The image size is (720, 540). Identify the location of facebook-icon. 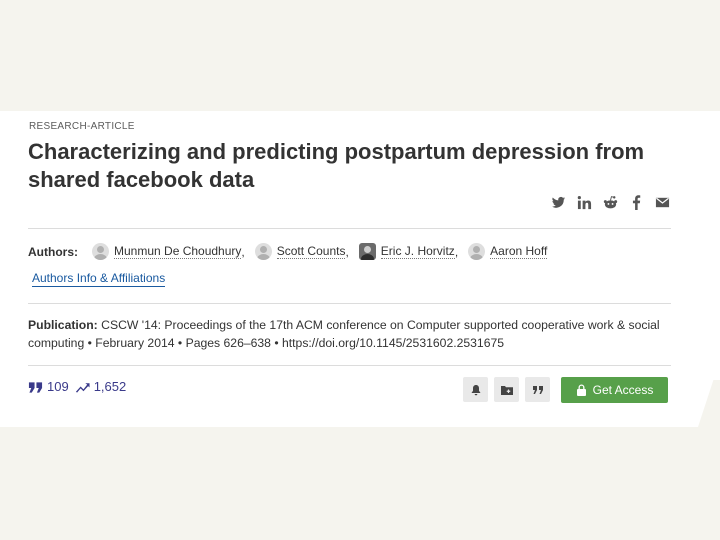
(636, 202).